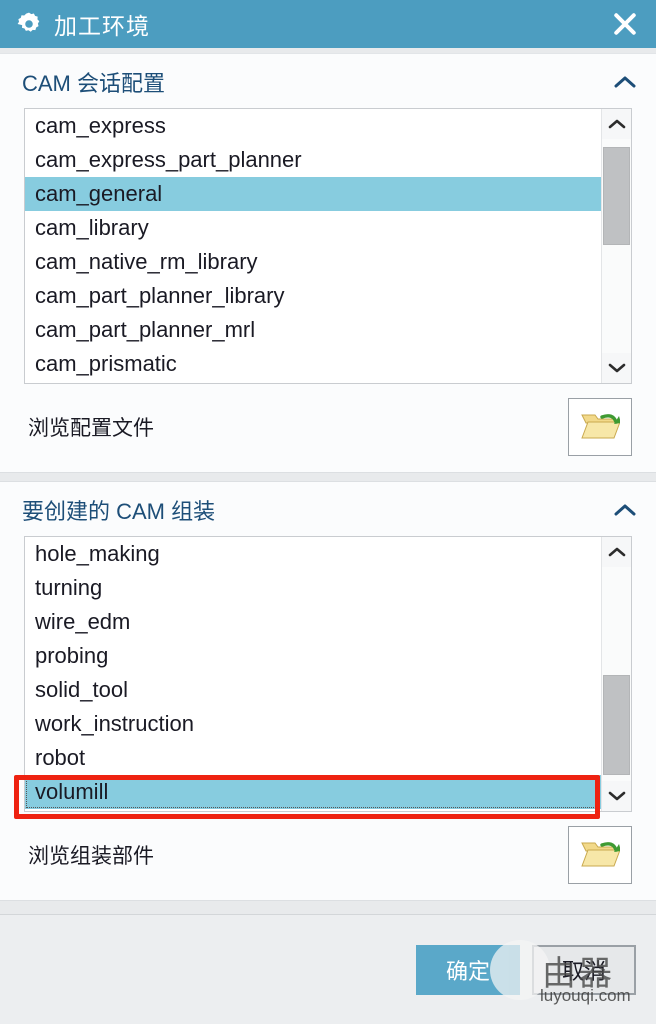 This screenshot has height=1024, width=656. What do you see at coordinates (313, 330) in the screenshot?
I see `list-item: cam_part_planner_mrl` at bounding box center [313, 330].